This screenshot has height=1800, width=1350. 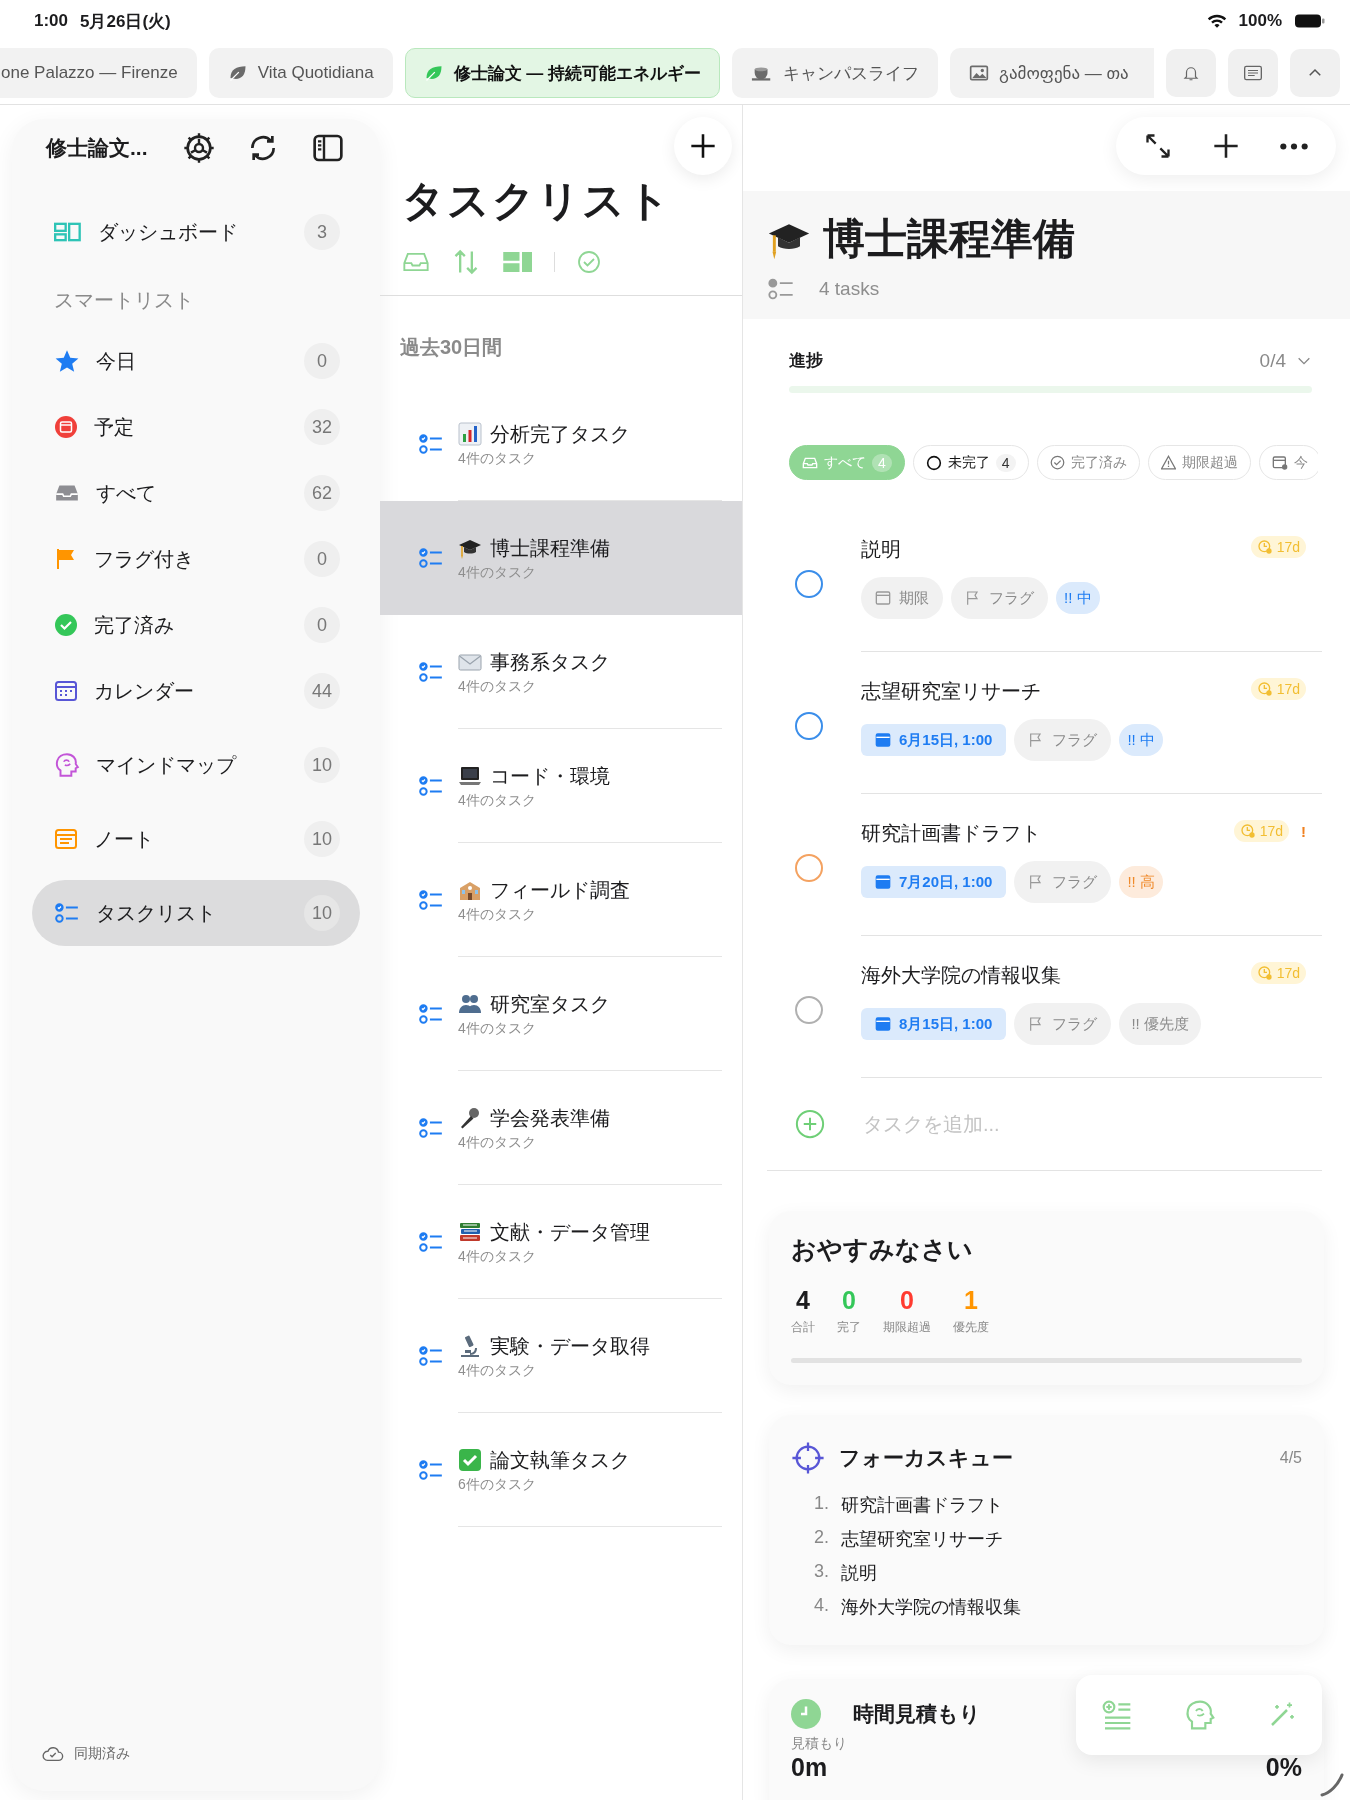 What do you see at coordinates (1168, 462) in the screenshot?
I see `warning-icon` at bounding box center [1168, 462].